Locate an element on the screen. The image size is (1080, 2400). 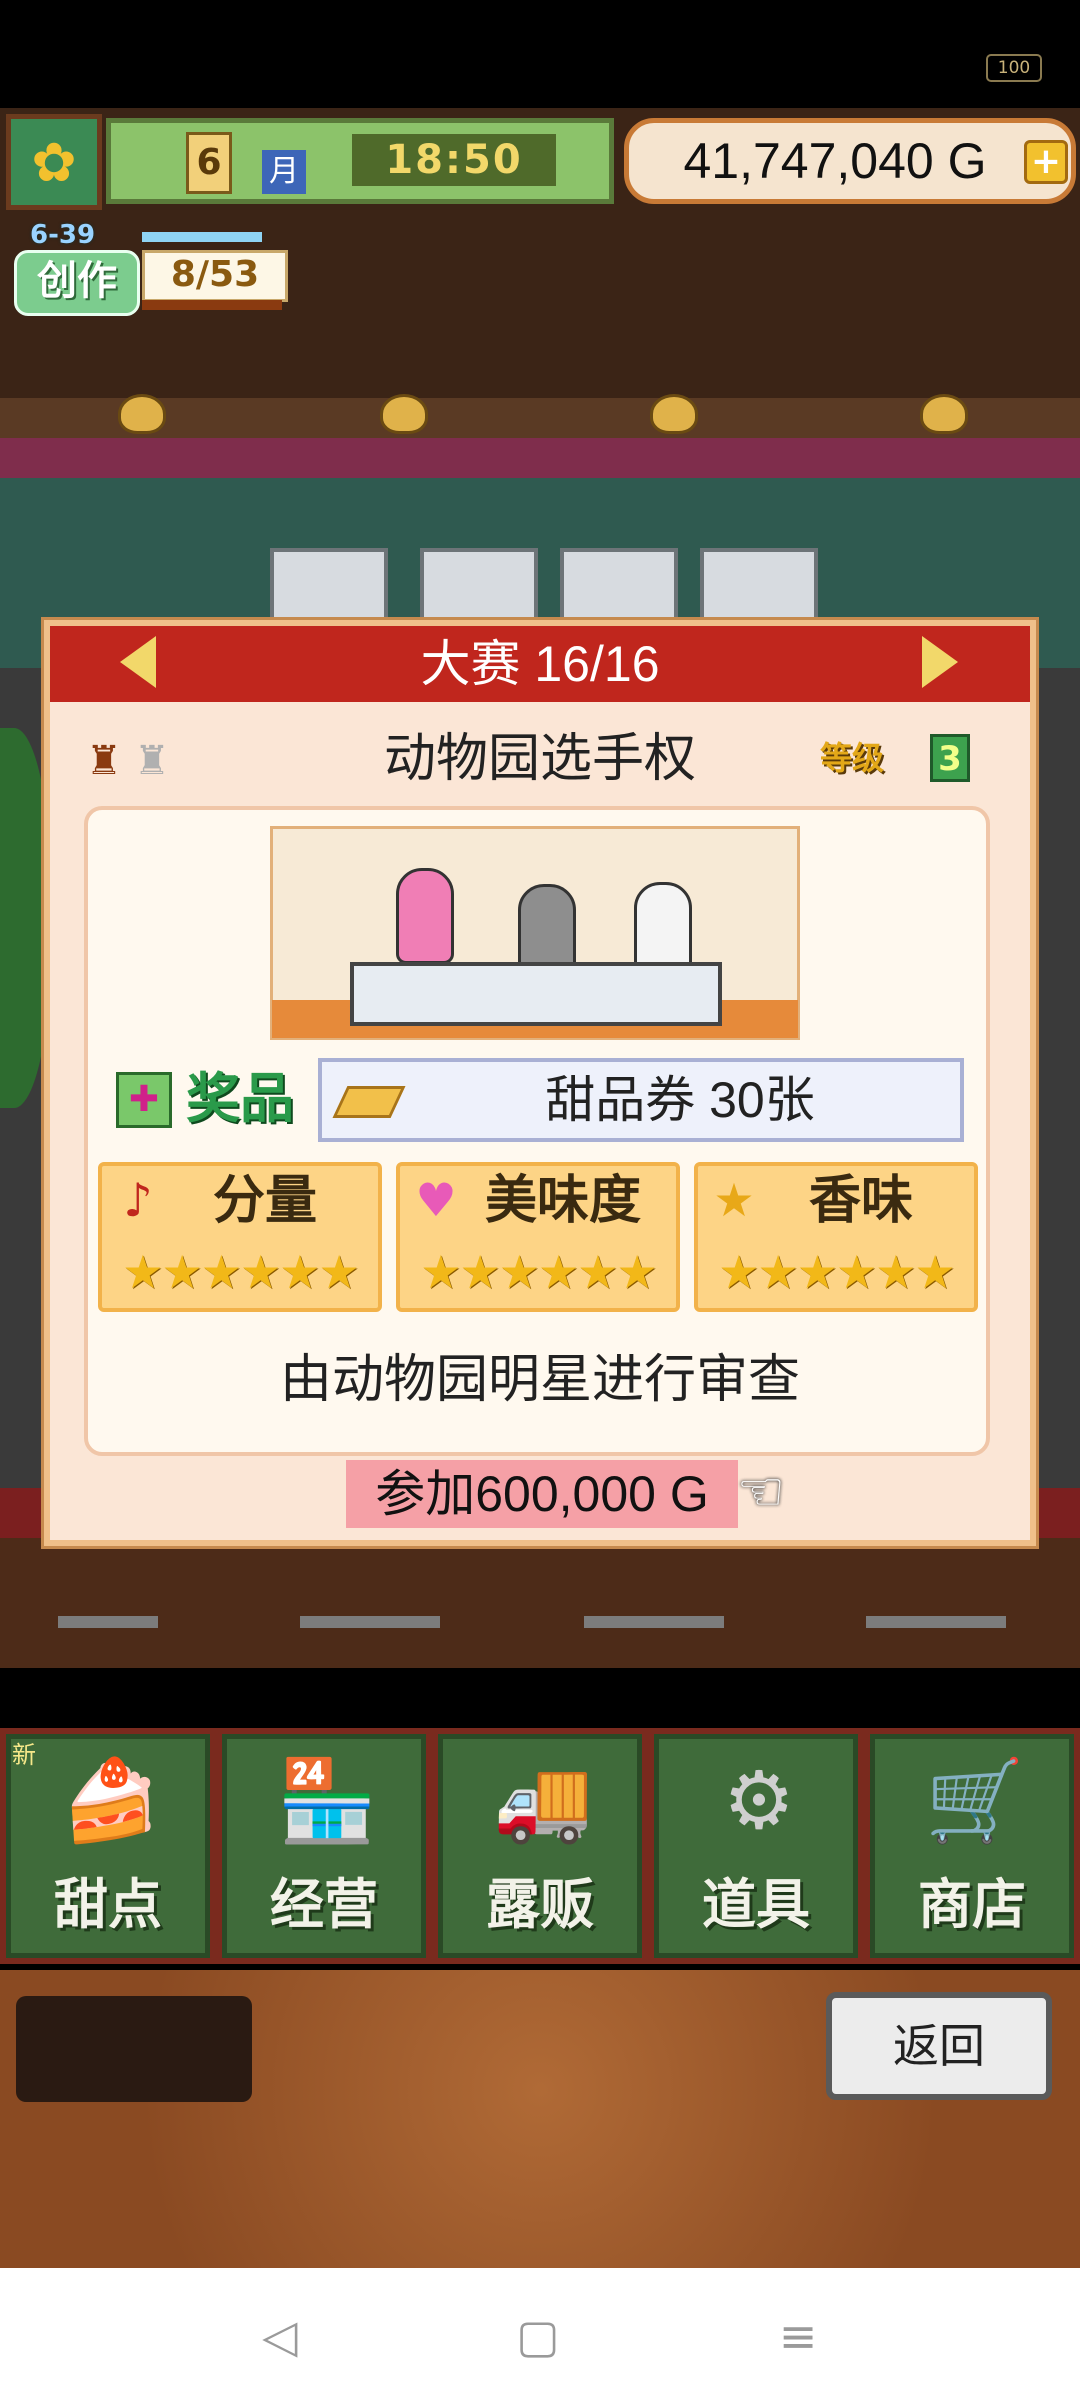
previous-contest-arrow-icon is located at coordinates (138, 662).